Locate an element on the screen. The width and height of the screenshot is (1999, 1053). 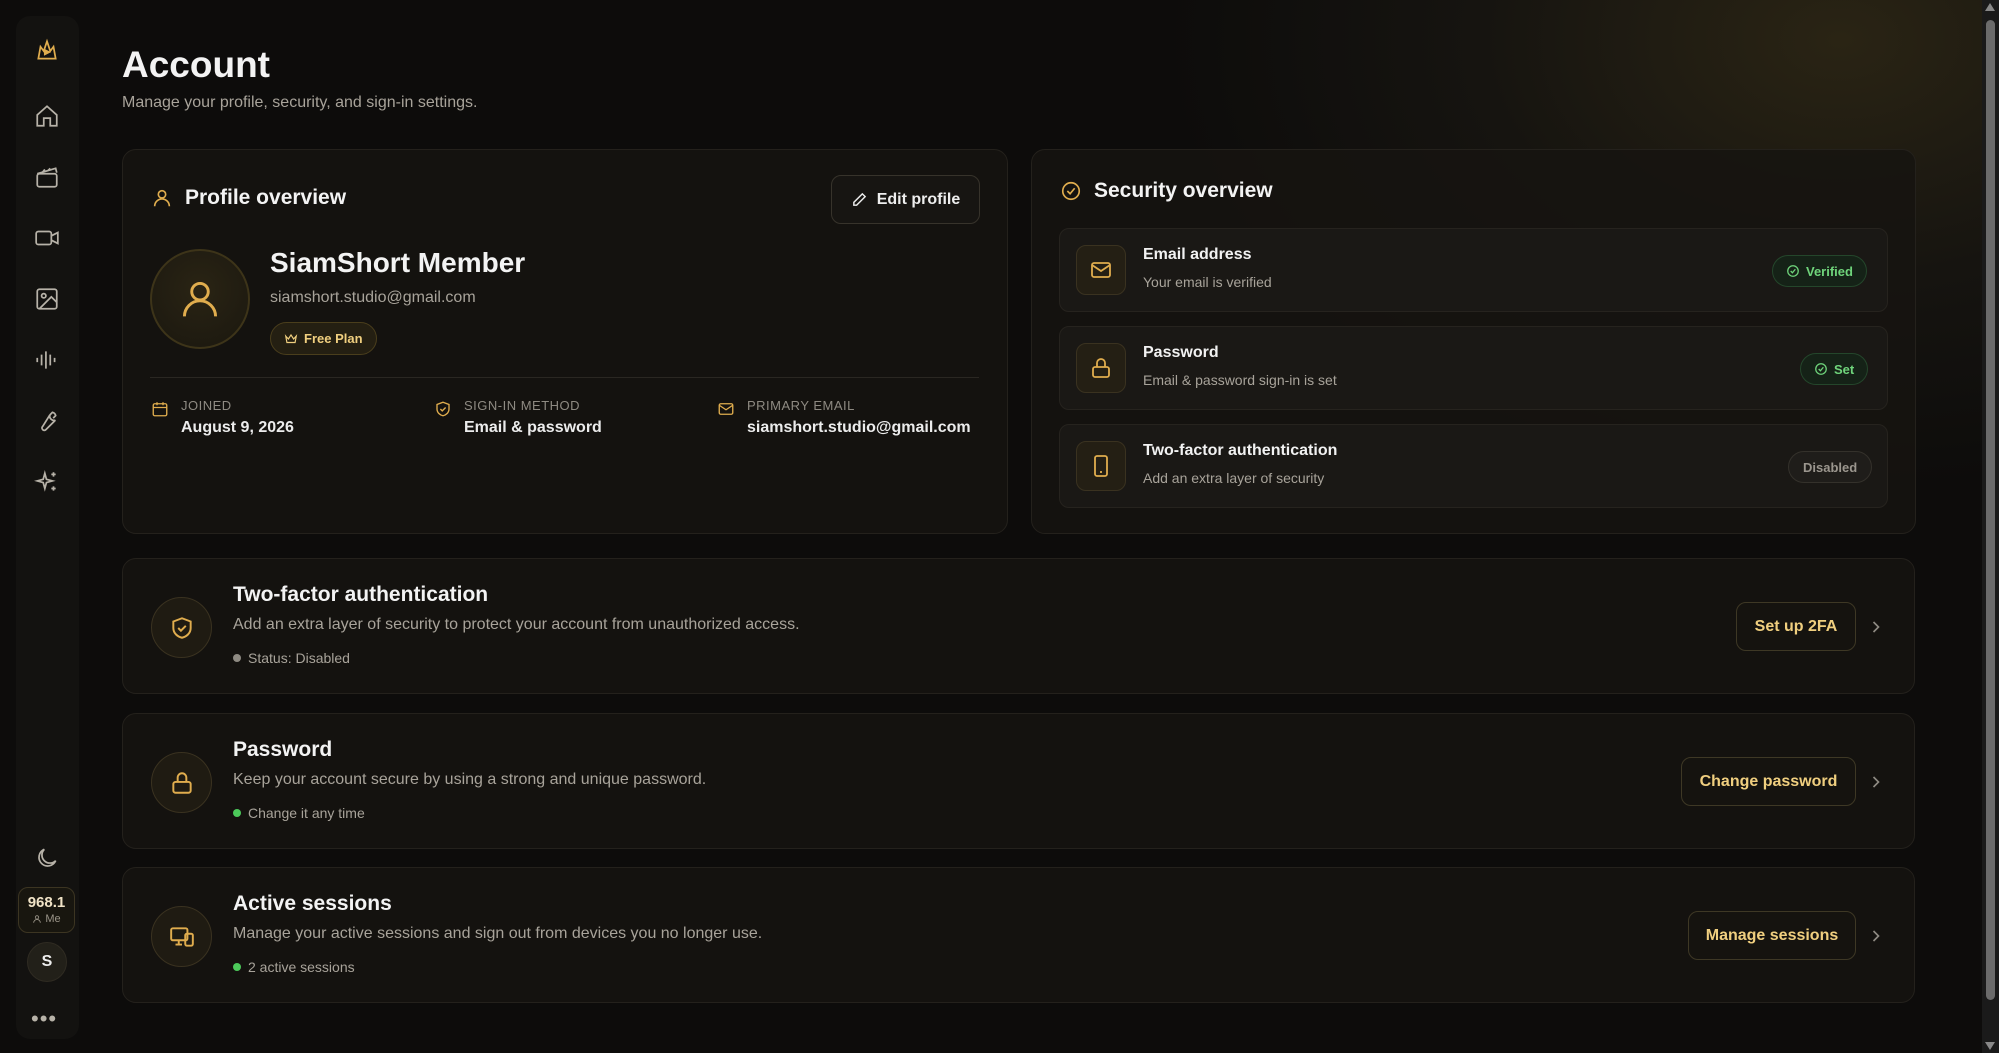
sparkles-icon is located at coordinates (47, 482).